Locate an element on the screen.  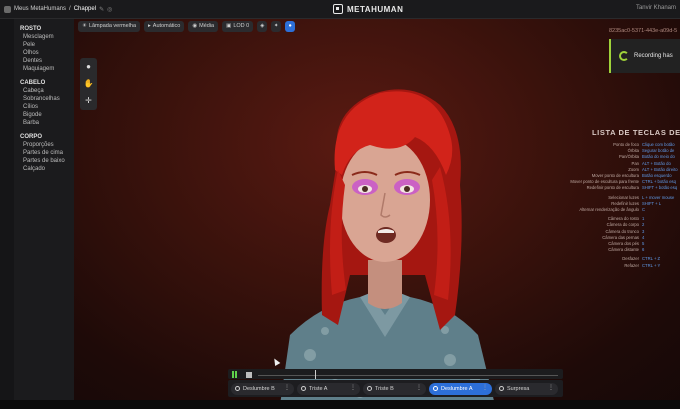
shortcut-list-title: LISTA DE TECLAS DE ATALHO is located at coordinates (636, 132).